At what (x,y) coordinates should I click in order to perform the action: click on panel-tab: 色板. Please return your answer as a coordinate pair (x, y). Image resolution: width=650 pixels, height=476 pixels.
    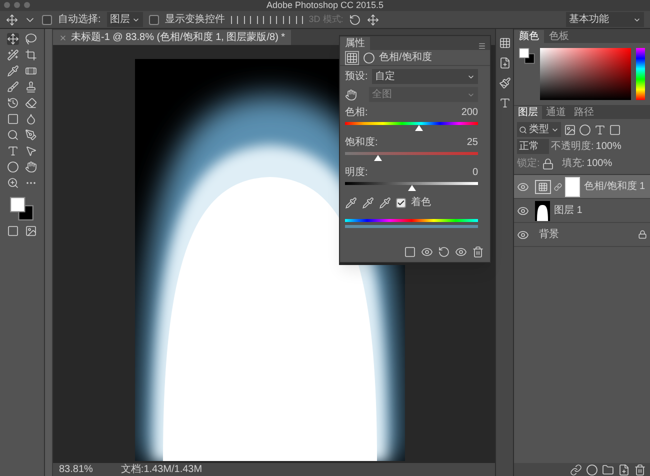
    Looking at the image, I should click on (559, 36).